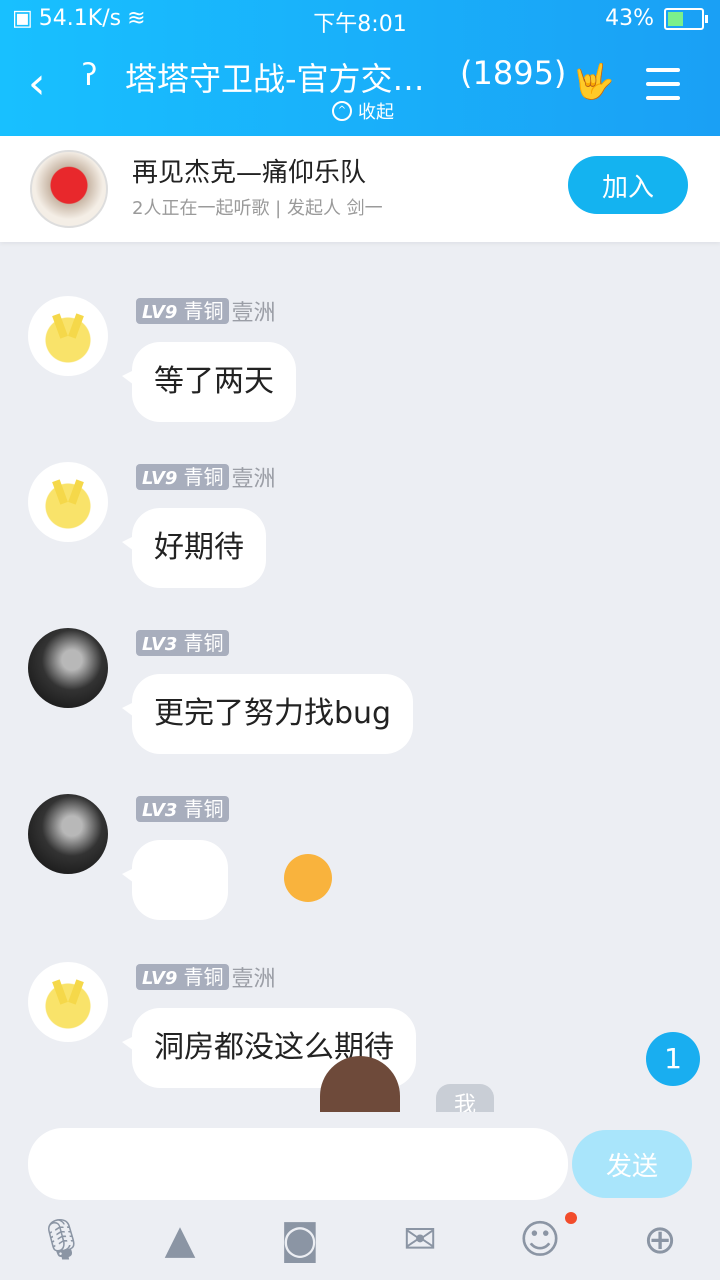 This screenshot has width=720, height=1280. What do you see at coordinates (227, 880) in the screenshot?
I see `message-bubble` at bounding box center [227, 880].